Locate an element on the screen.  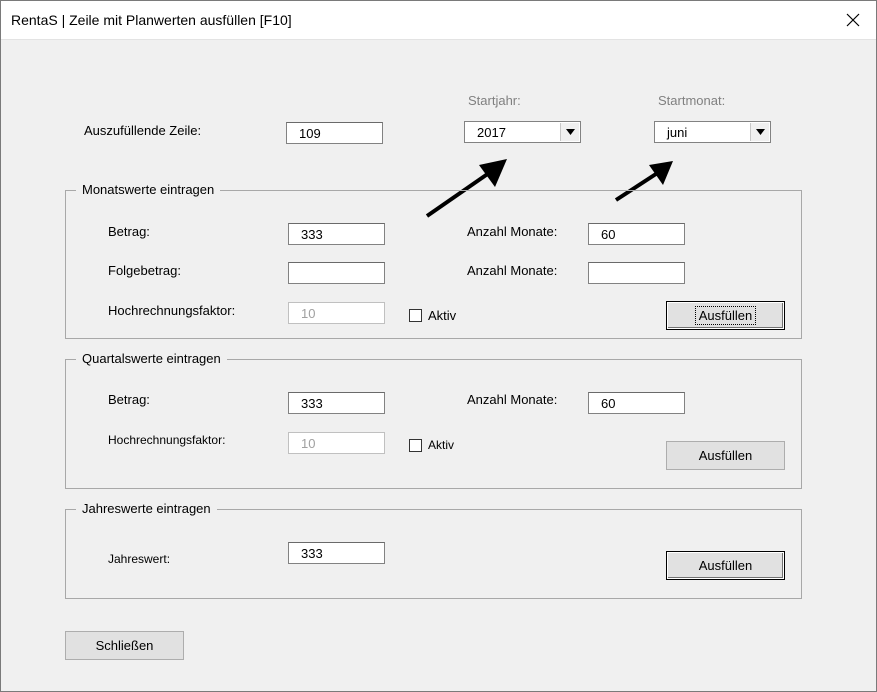
zeile-label: Auszufüllende Zeile: is located at coordinates (143, 130).